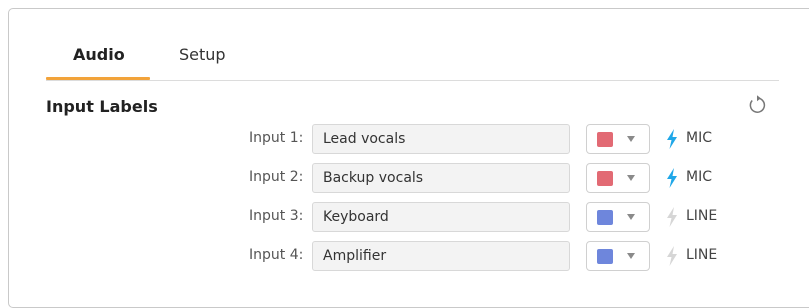  Describe the element at coordinates (276, 138) in the screenshot. I see `input-row-label: Input 1:` at that location.